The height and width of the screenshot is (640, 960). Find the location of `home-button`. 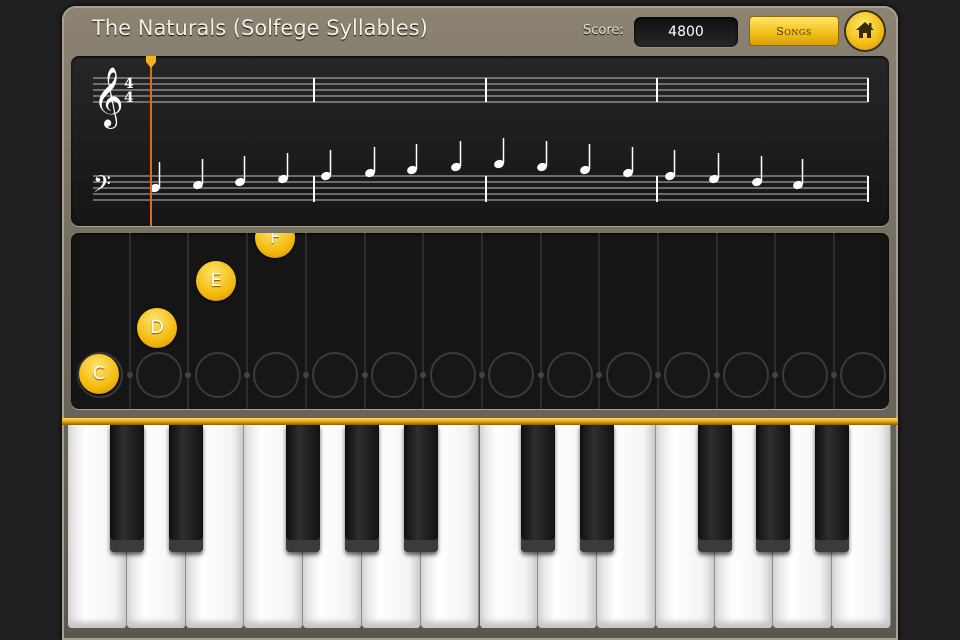

home-button is located at coordinates (865, 31).